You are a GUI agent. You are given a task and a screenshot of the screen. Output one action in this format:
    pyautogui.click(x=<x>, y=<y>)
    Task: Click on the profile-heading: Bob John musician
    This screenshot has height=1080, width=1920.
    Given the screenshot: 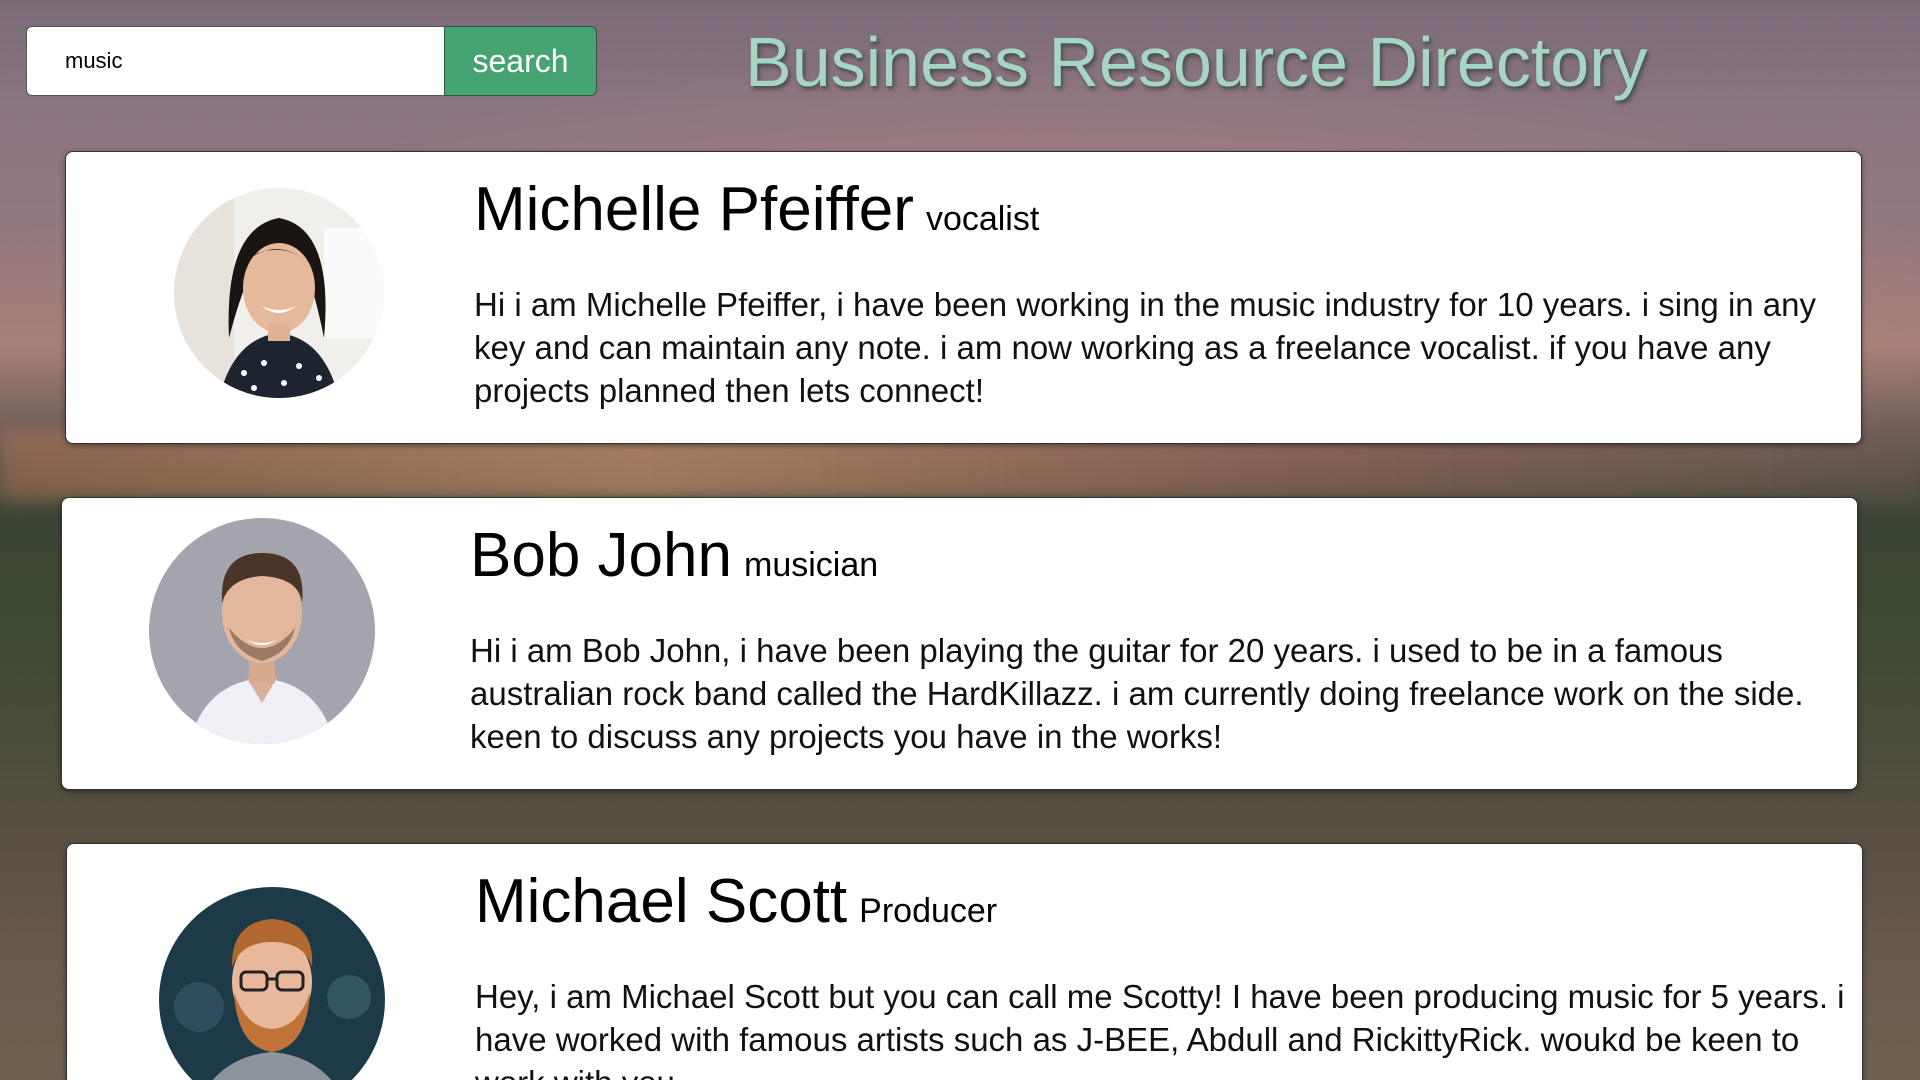 What is the action you would take?
    pyautogui.click(x=674, y=555)
    